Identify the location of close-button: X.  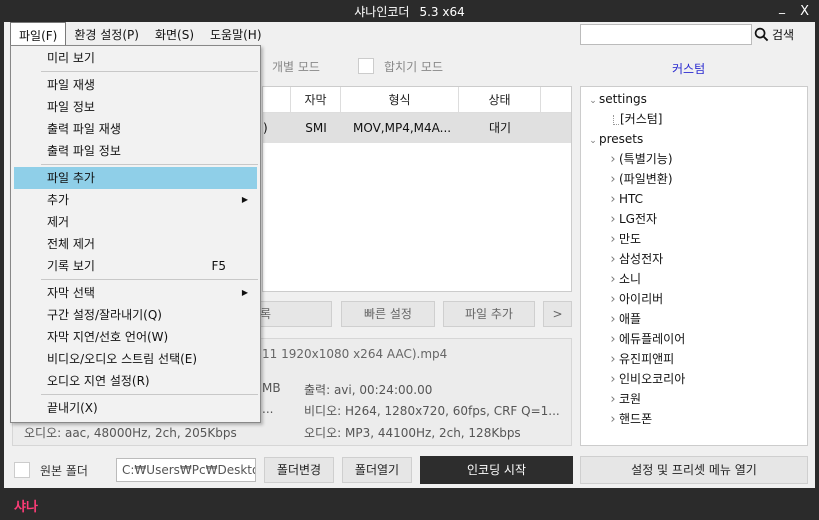
(804, 11).